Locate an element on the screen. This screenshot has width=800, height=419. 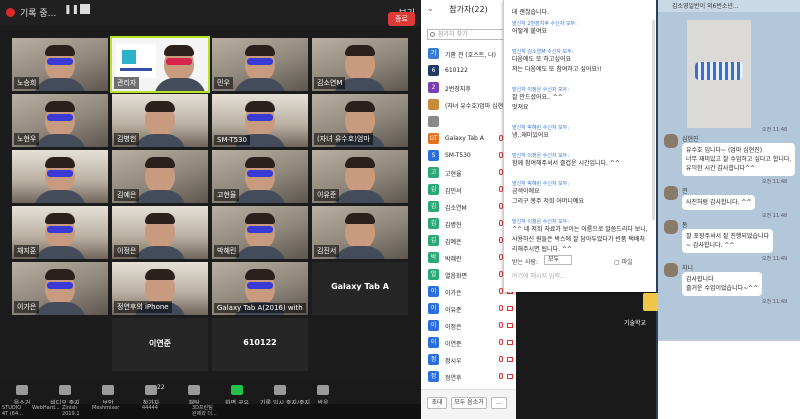
taskbar-item: Meshmixer is located at coordinates (105, 408).